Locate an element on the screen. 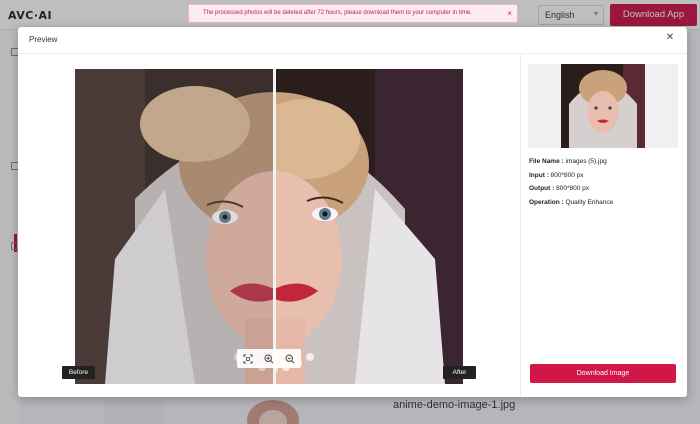  download-image-button: Download Image is located at coordinates (603, 373).